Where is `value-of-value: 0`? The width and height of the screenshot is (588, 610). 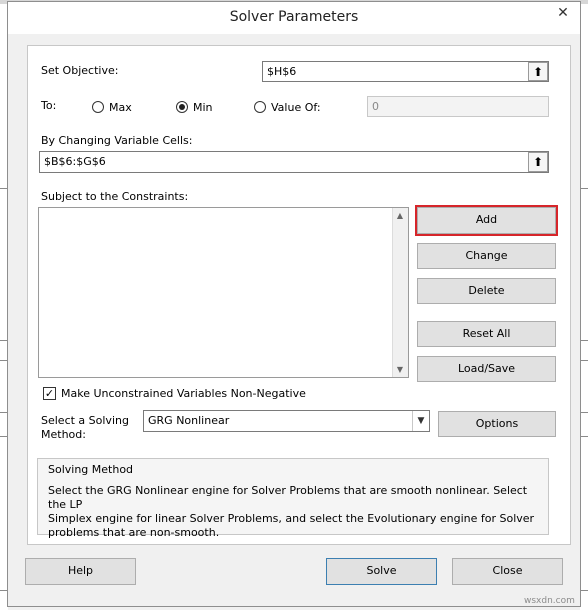 value-of-value: 0 is located at coordinates (375, 106).